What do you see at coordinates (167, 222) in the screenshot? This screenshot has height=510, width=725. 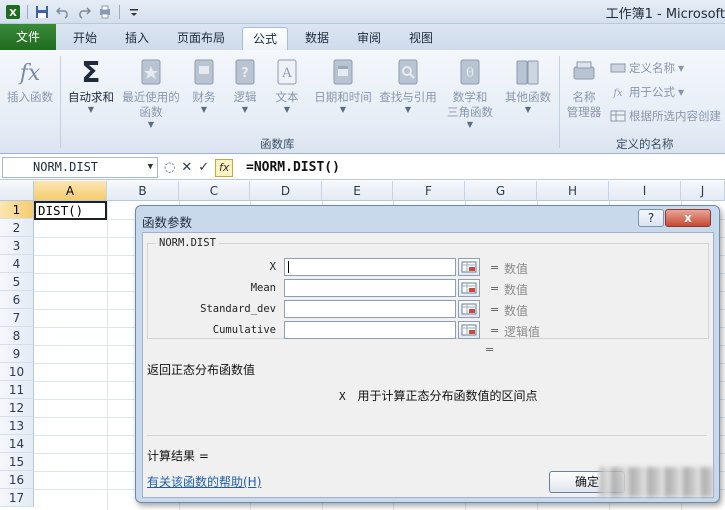 I see `dialog-title: 函数参数` at bounding box center [167, 222].